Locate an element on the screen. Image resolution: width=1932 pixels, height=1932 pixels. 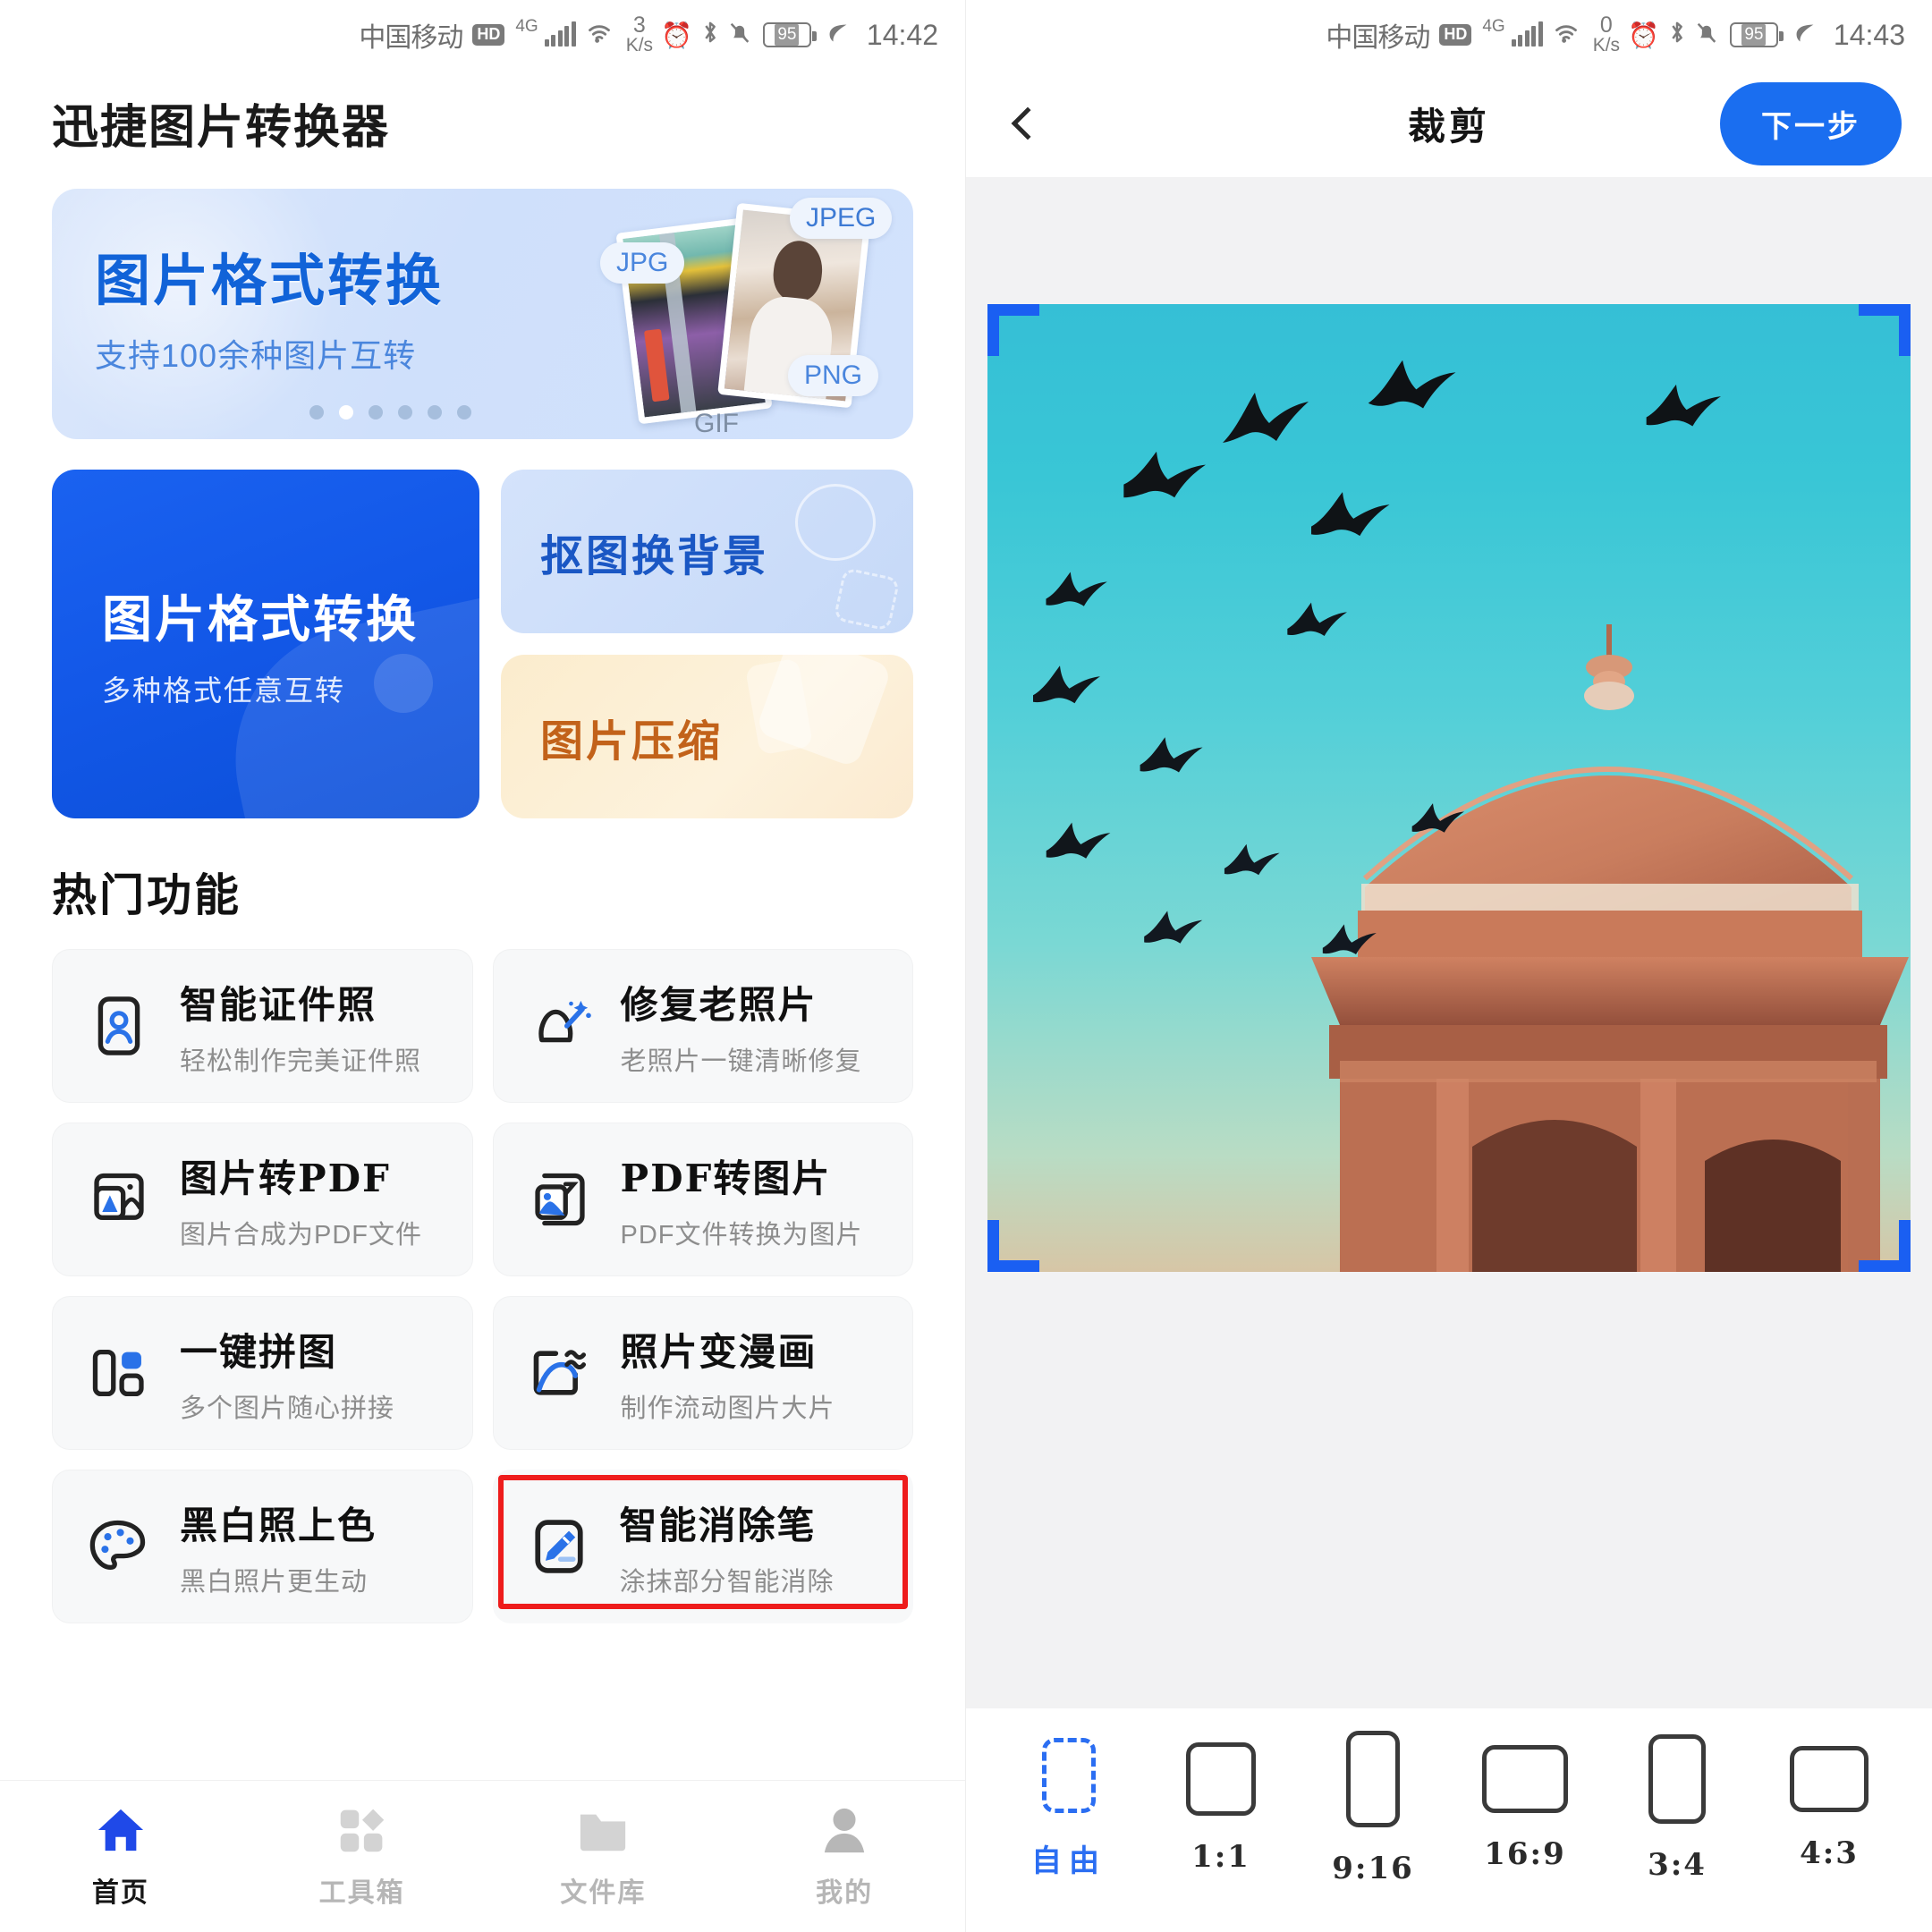
clock-label: 14:43 is located at coordinates (1869, 34).